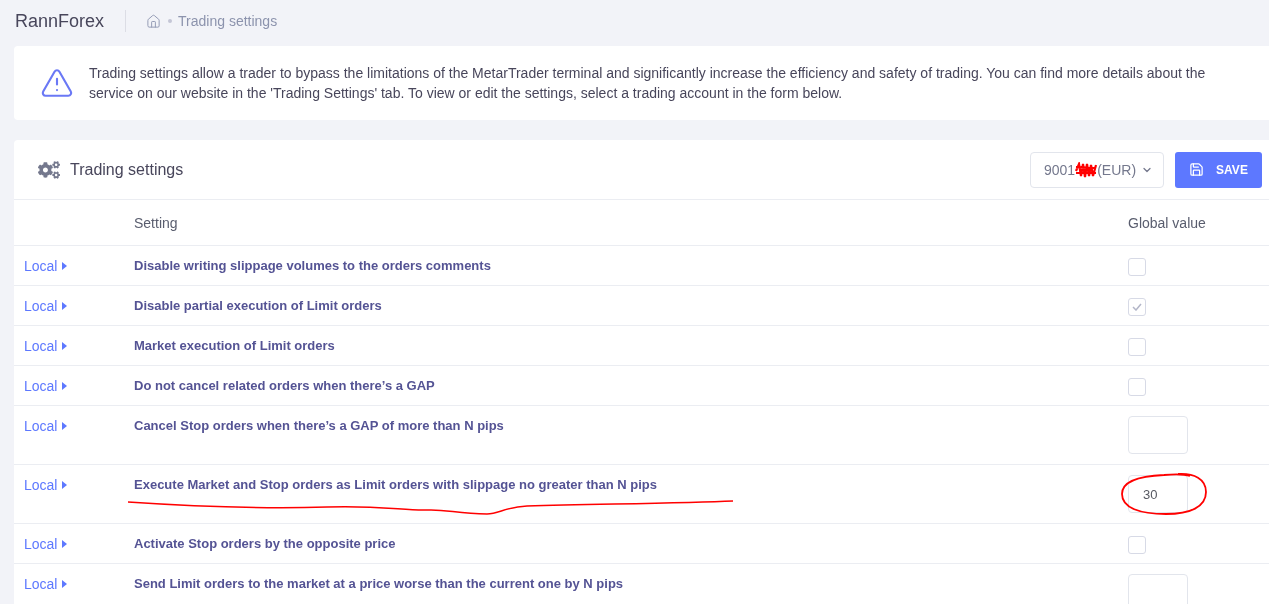 The image size is (1269, 604). I want to click on number-input: 30, so click(1158, 494).